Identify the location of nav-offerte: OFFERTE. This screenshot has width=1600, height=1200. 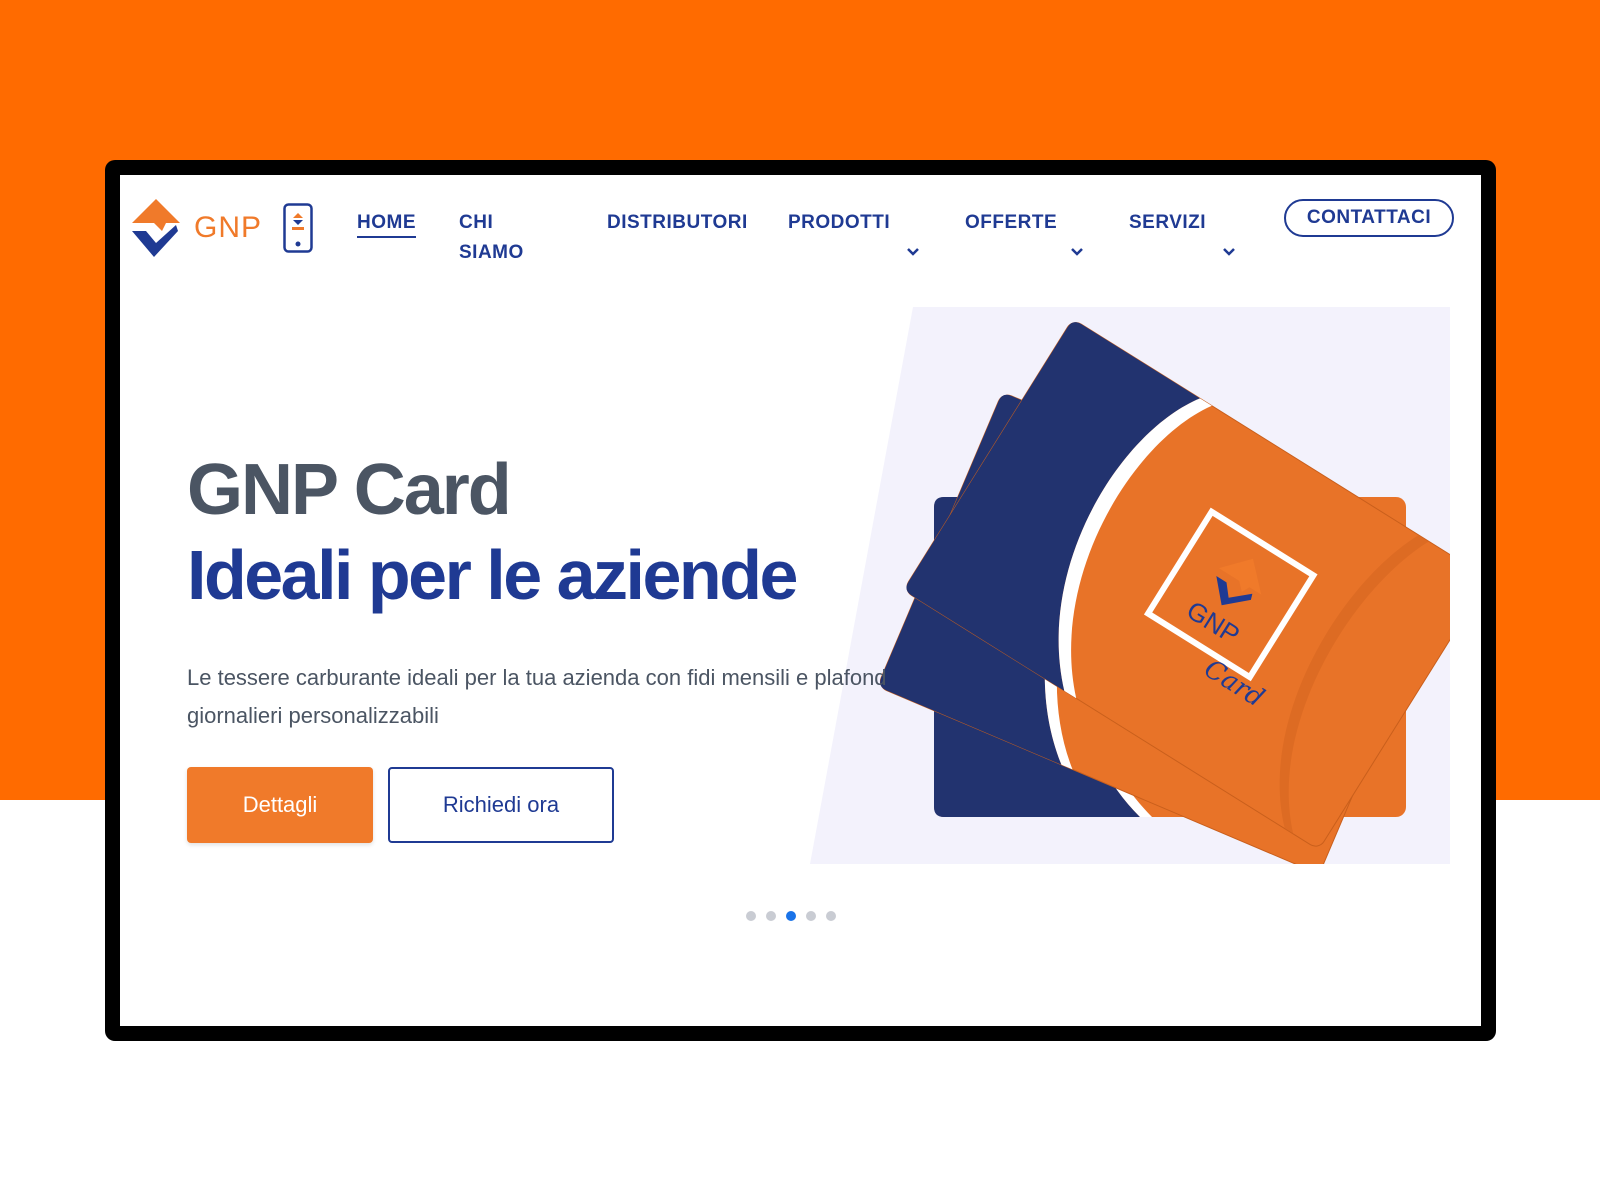
(1011, 223).